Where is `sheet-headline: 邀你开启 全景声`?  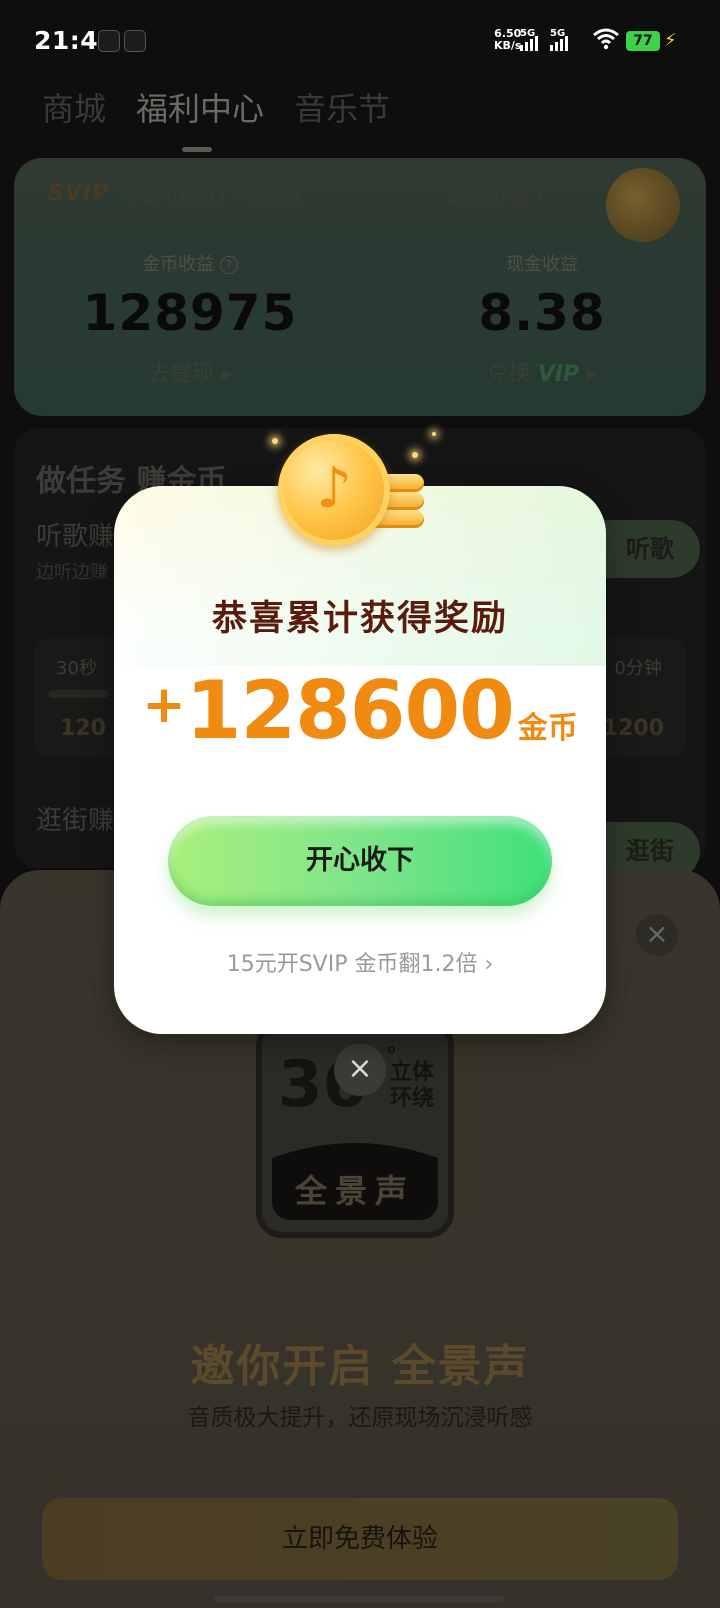
sheet-headline: 邀你开启 全景声 is located at coordinates (360, 1366).